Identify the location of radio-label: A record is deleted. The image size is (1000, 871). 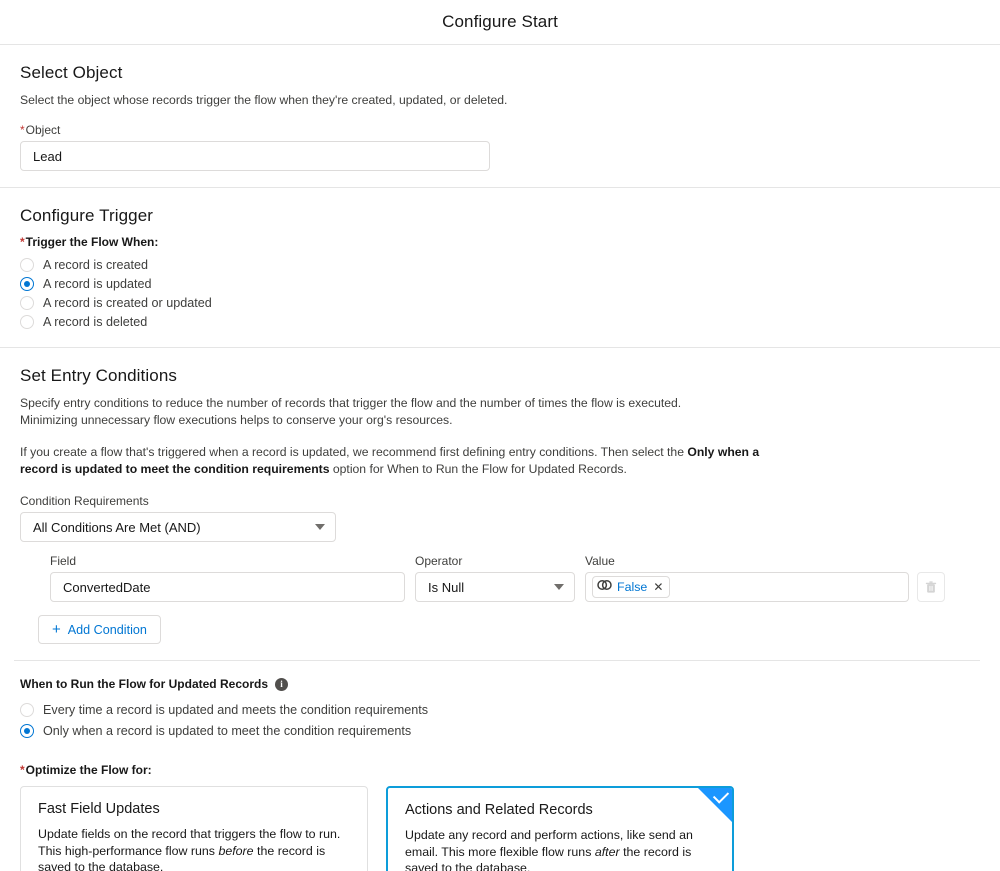
(95, 321).